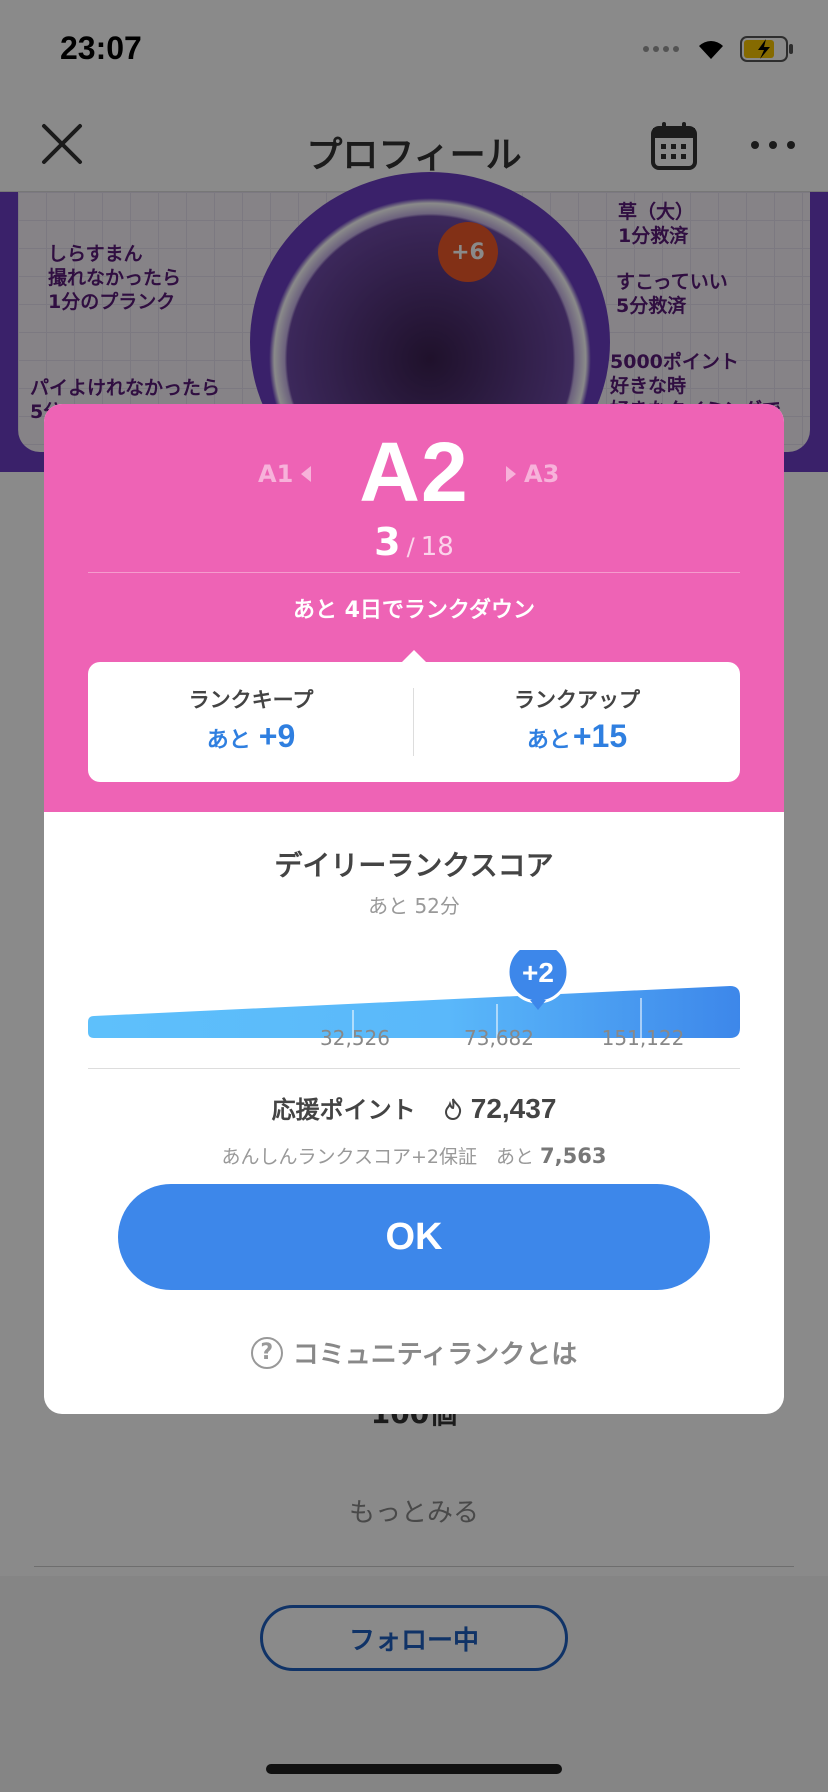  What do you see at coordinates (511, 474) in the screenshot?
I see `arrow-right-icon` at bounding box center [511, 474].